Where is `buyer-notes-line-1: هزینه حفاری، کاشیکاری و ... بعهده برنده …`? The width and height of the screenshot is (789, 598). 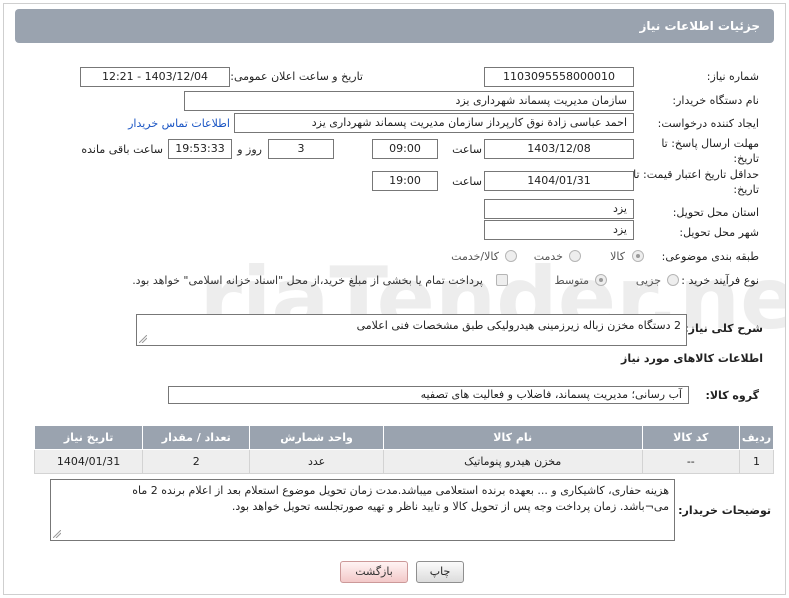 buyer-notes-line-1: هزینه حفاری، کاشیکاری و ... بعهده برنده … is located at coordinates (400, 490).